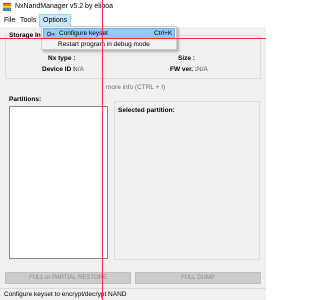 The image size is (320, 300). What do you see at coordinates (146, 110) in the screenshot?
I see `selected-partition-label: Selected partition:` at bounding box center [146, 110].